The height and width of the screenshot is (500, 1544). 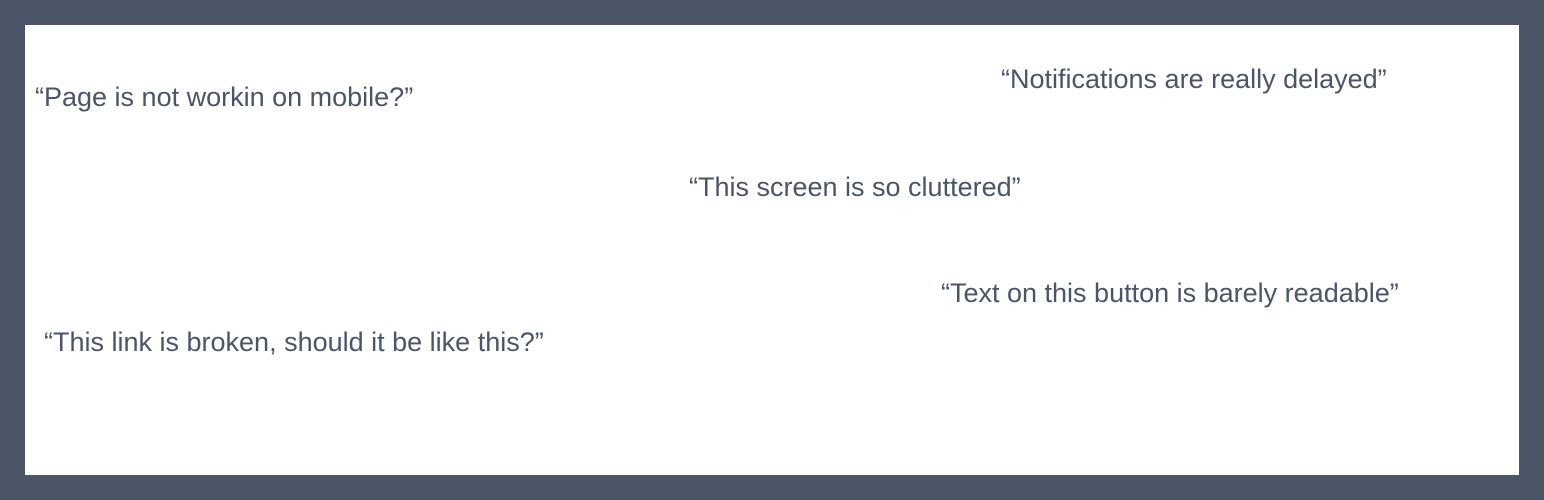 I want to click on feedback-quote-mobile: “Page is not workin on mobile?”, so click(x=224, y=97).